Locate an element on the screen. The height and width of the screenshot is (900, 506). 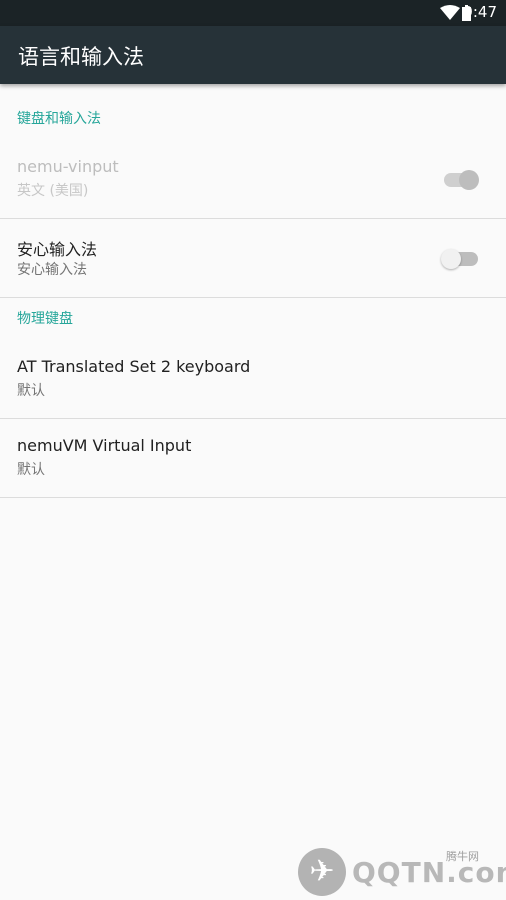
app-toolbar: 语言和输入法 is located at coordinates (253, 55).